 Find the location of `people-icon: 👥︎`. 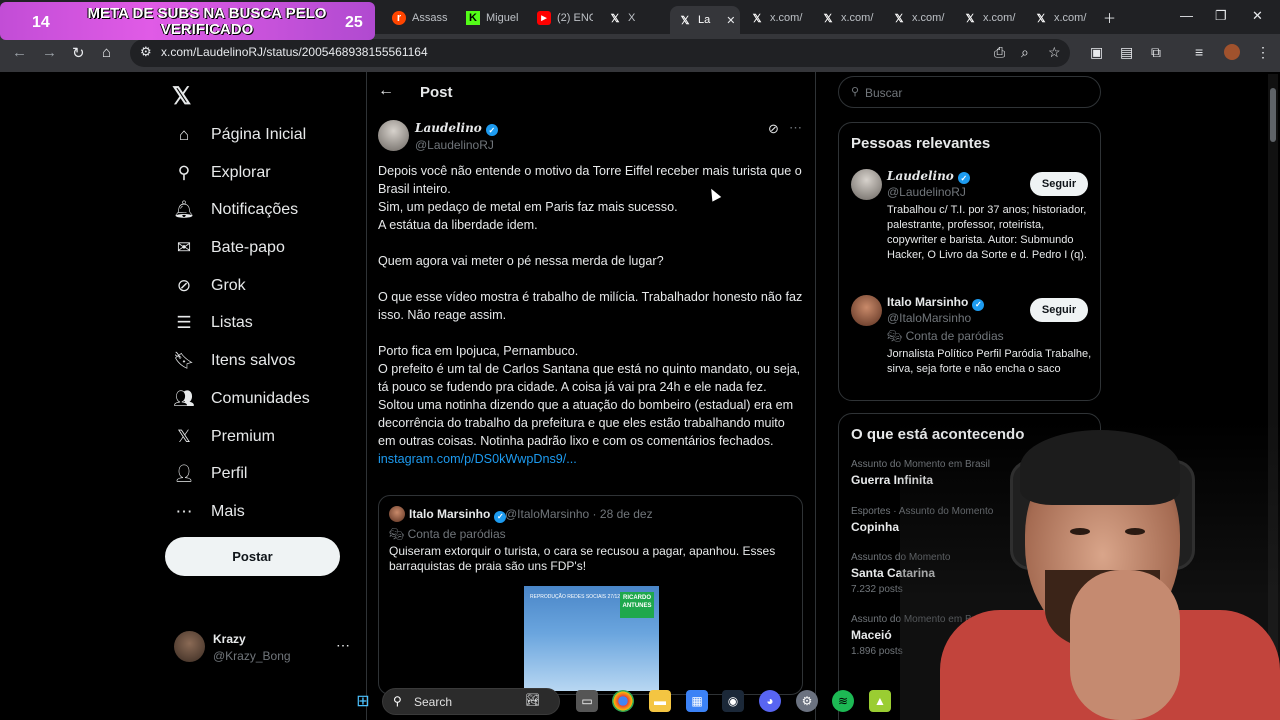

people-icon: 👥︎ is located at coordinates (184, 398).